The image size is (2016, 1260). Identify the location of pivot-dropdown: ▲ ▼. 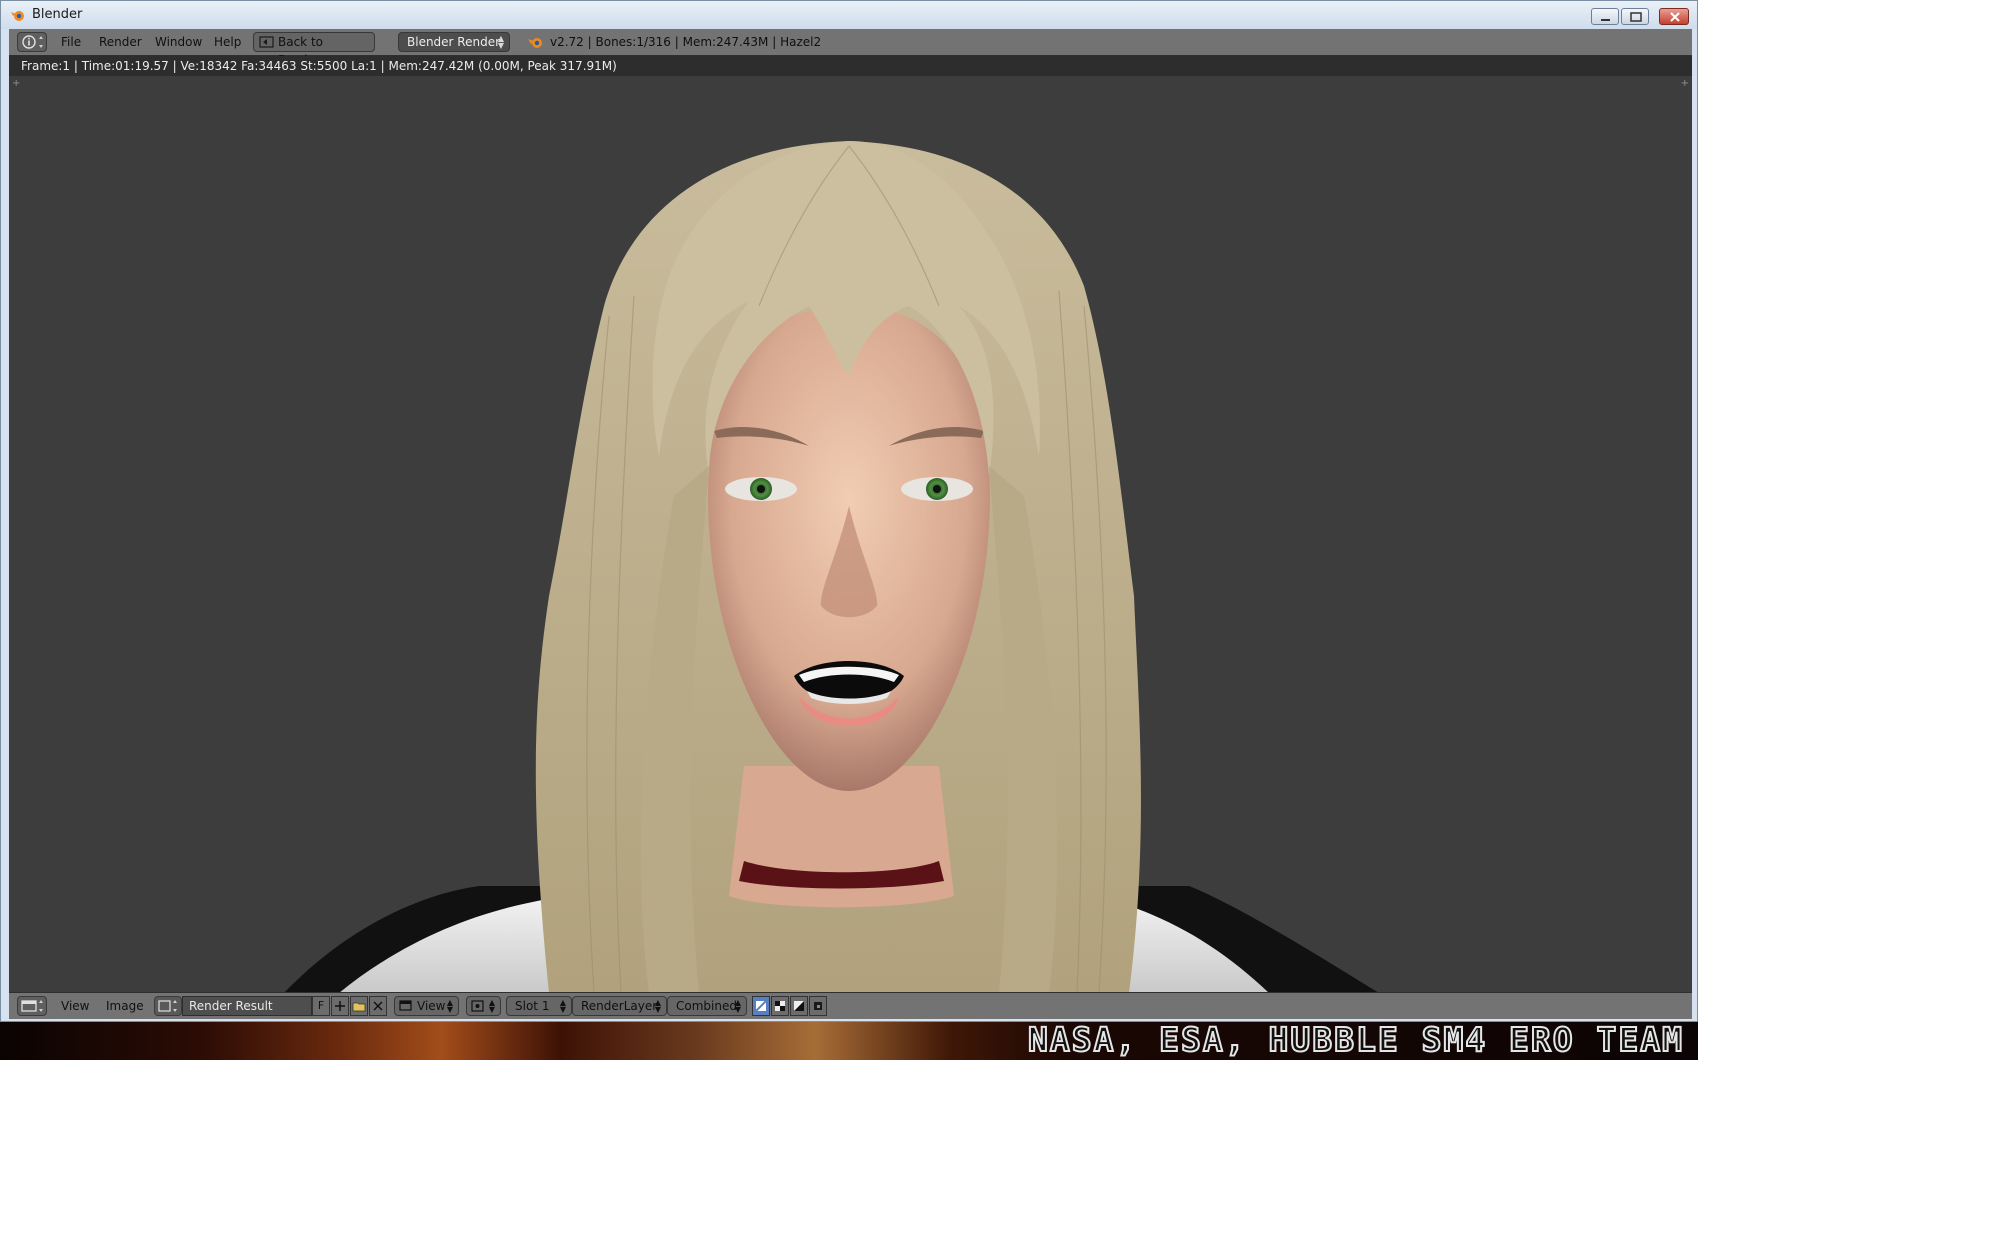
(483, 1006).